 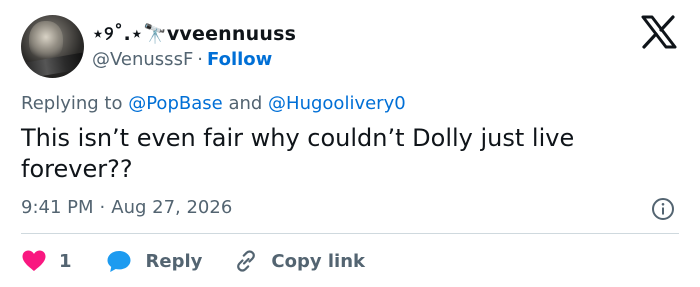 What do you see at coordinates (659, 32) in the screenshot?
I see `x-logo-icon` at bounding box center [659, 32].